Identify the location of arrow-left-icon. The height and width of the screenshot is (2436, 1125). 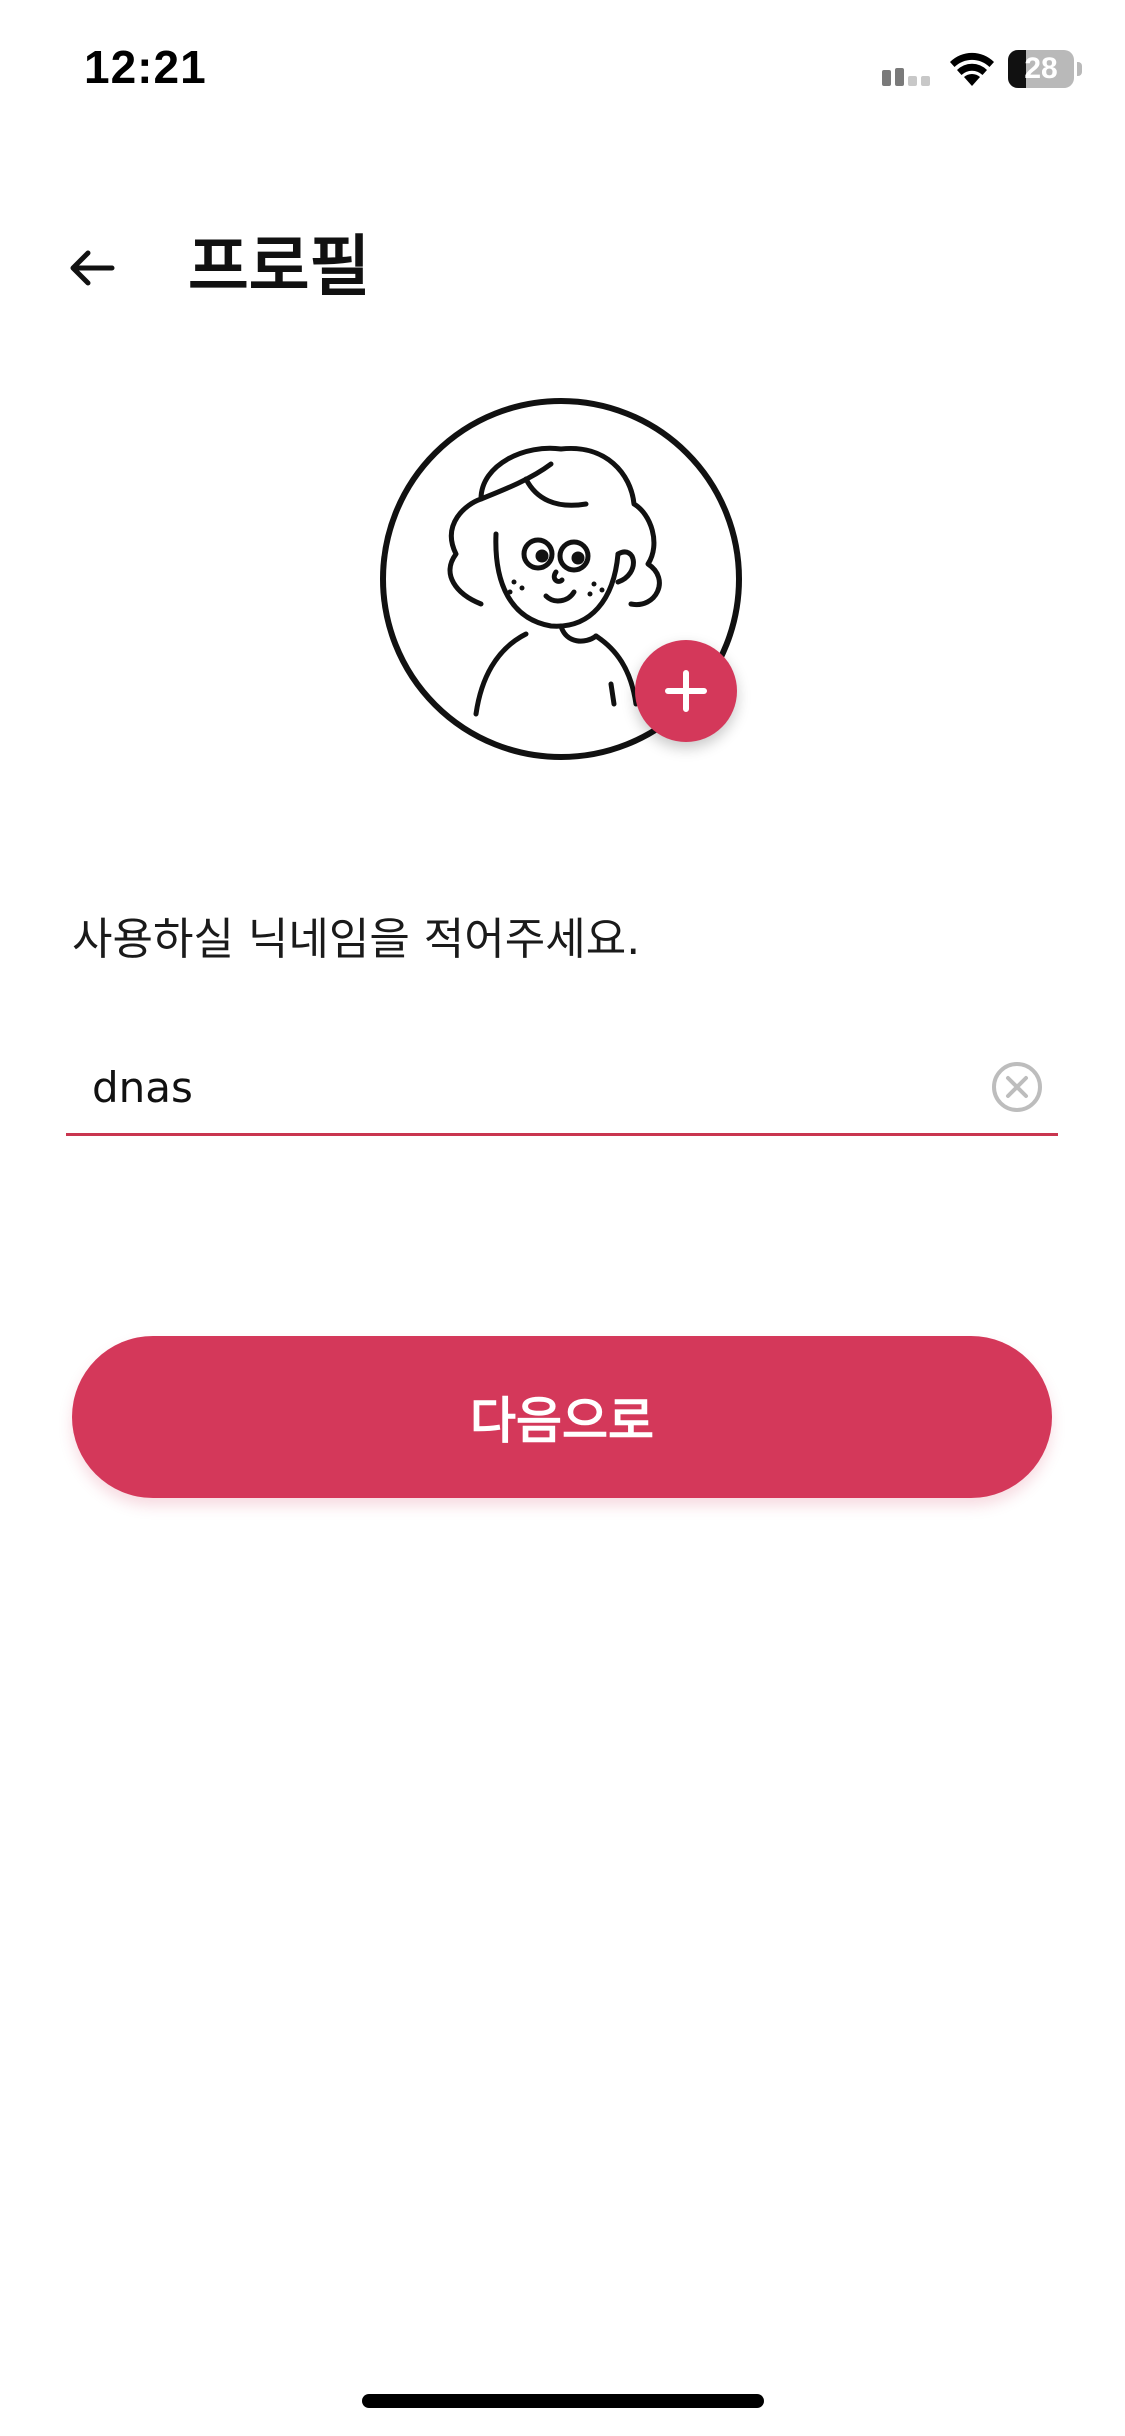
(92, 268).